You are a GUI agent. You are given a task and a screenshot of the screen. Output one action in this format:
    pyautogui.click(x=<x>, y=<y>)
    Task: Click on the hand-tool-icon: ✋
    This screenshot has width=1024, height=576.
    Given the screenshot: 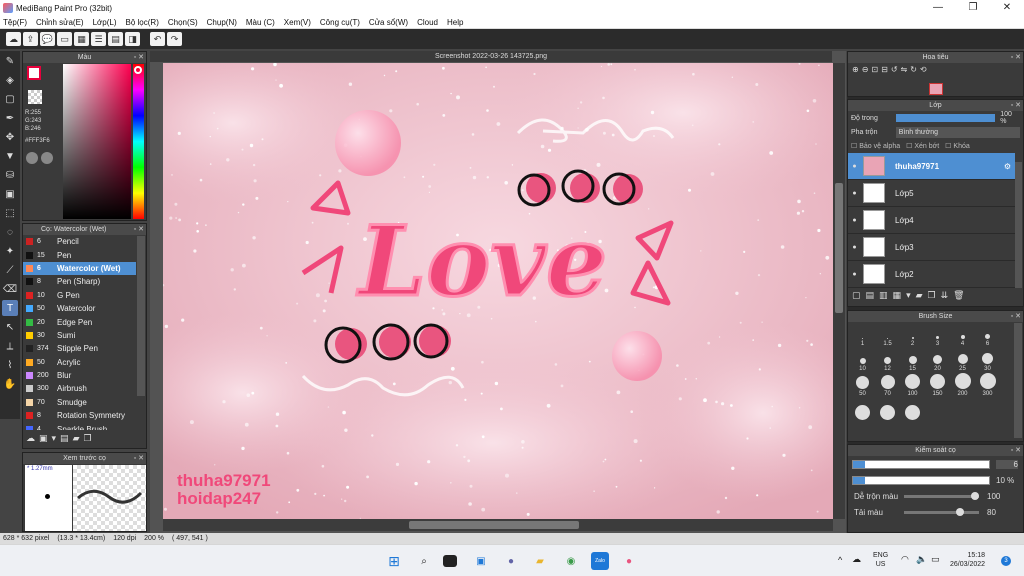 What is the action you would take?
    pyautogui.click(x=10, y=384)
    